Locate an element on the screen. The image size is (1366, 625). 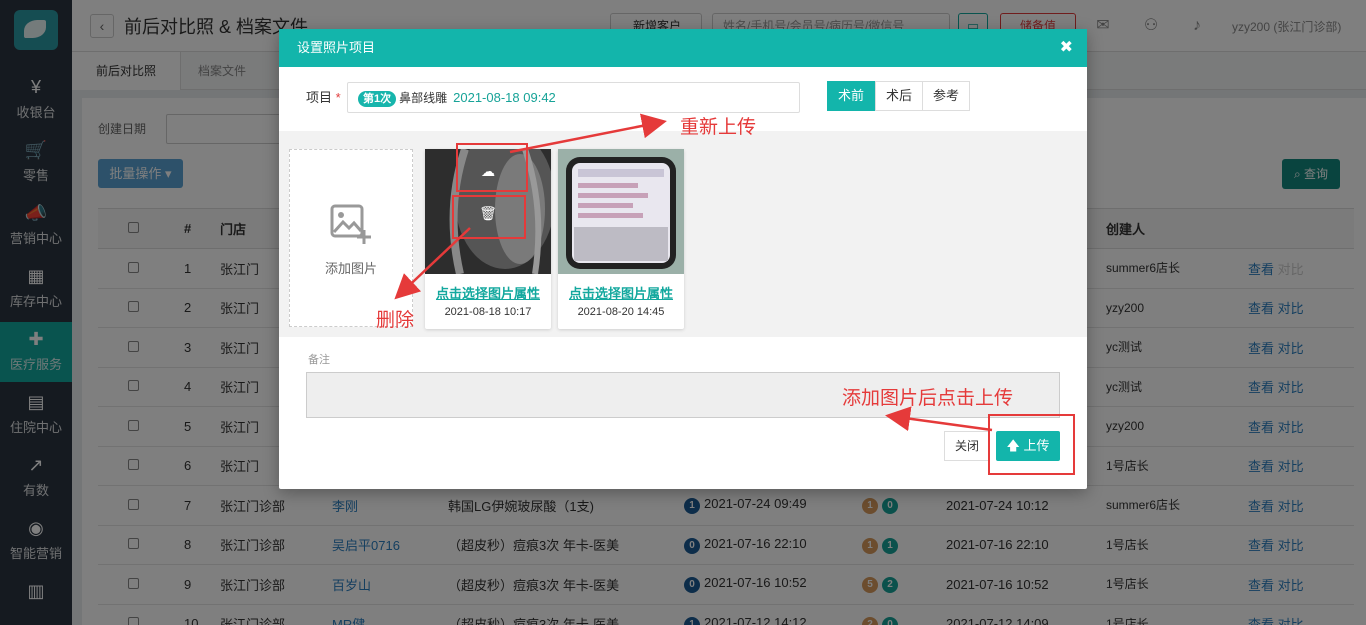
upload-arrow is located at coordinates (939, 419).